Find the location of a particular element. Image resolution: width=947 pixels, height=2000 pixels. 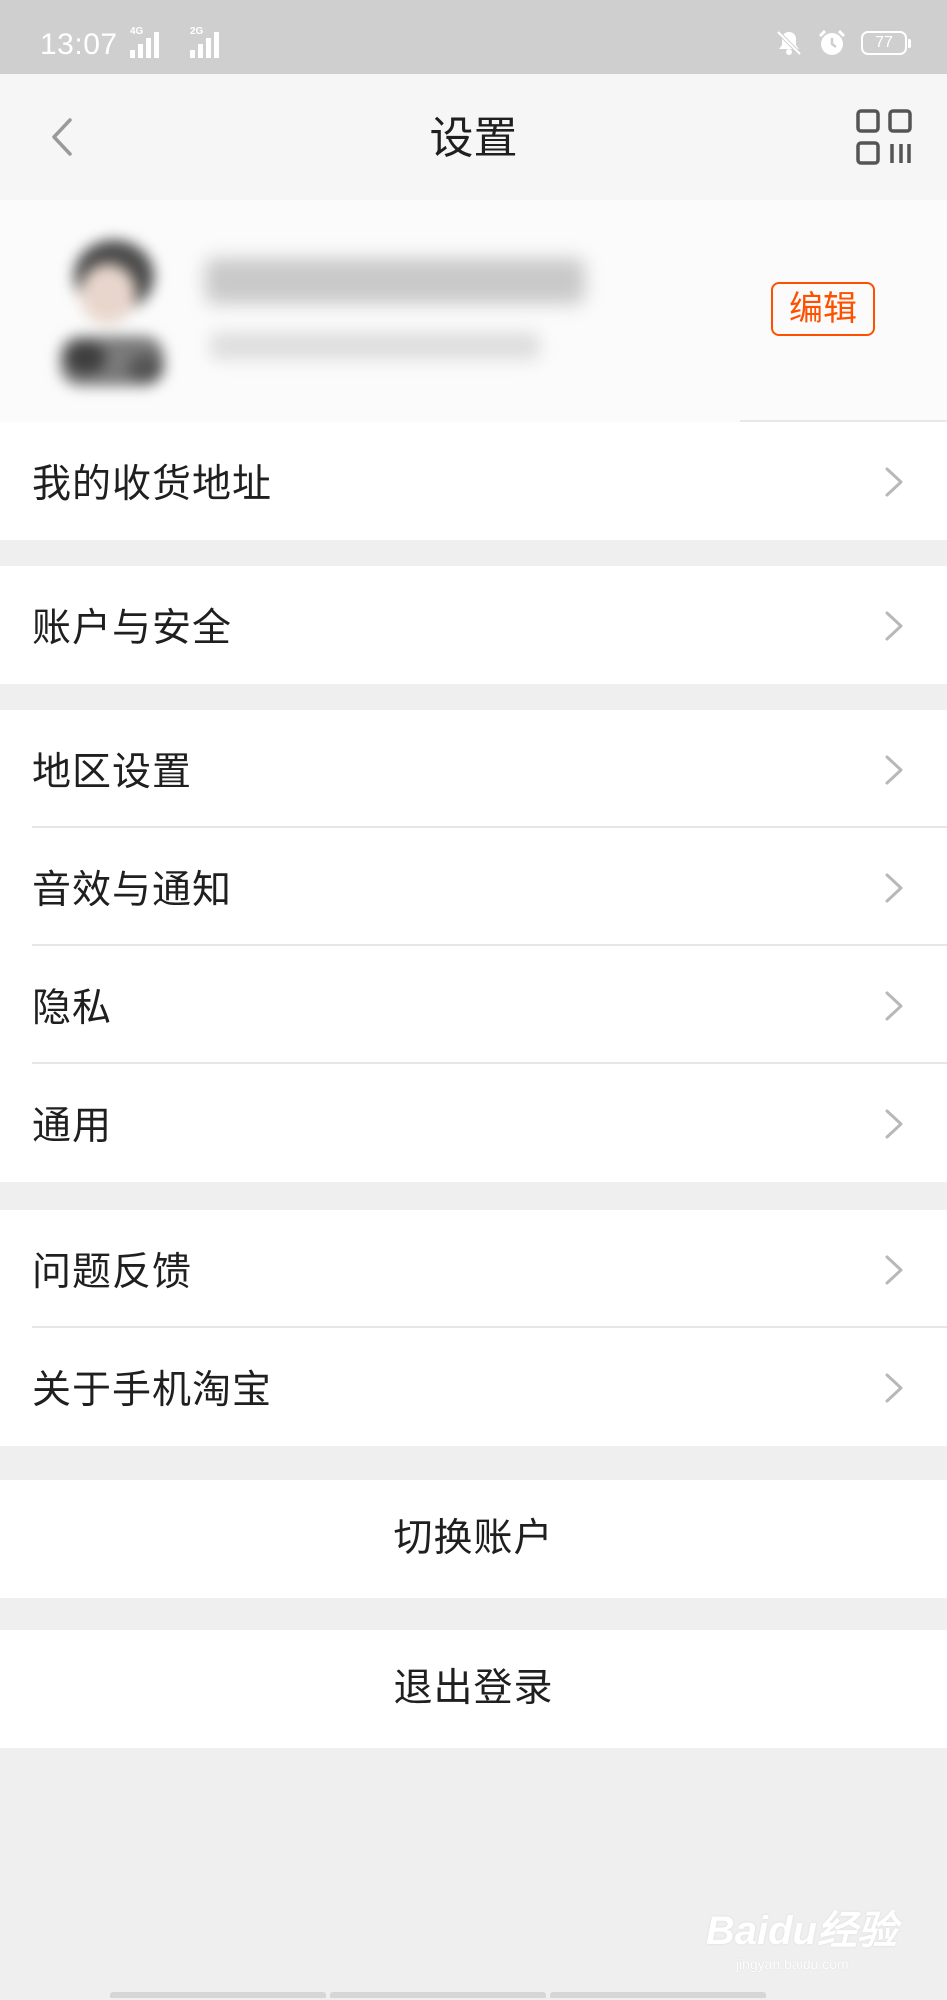

settings-item-about: 关于手机淘宝 is located at coordinates (473, 1387).